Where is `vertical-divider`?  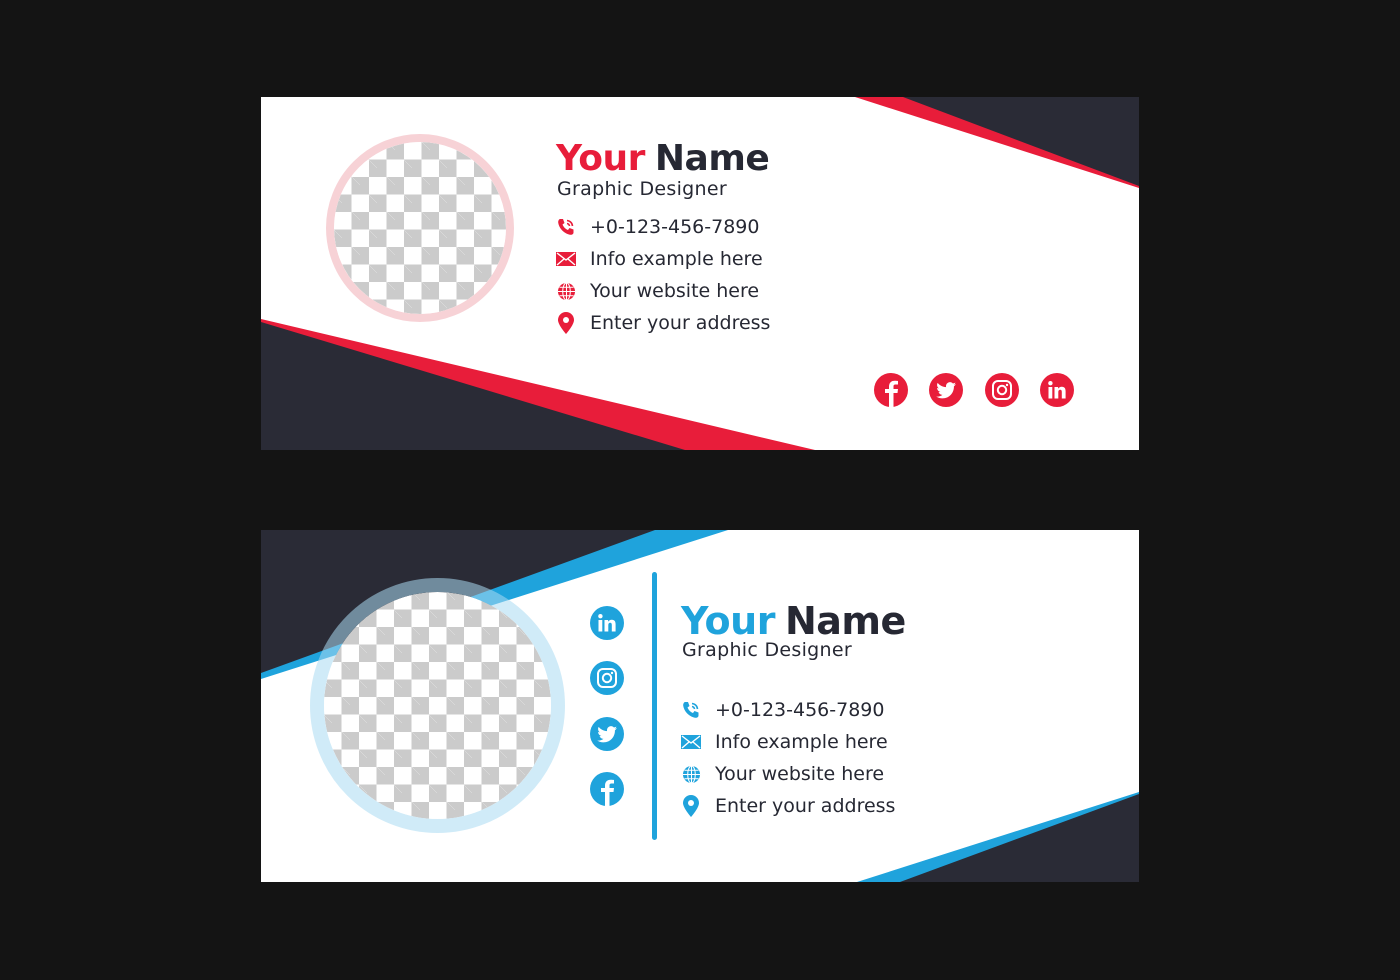
vertical-divider is located at coordinates (654, 706).